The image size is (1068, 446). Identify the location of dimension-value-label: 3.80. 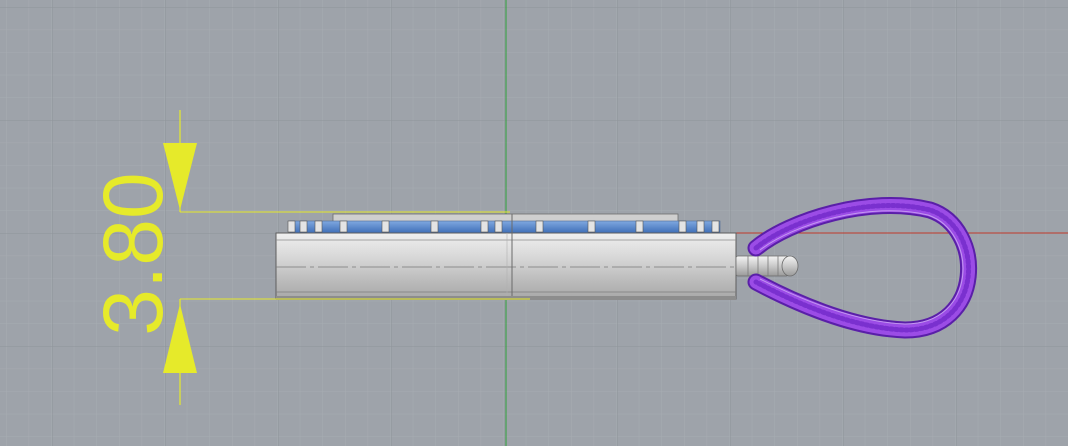
(133, 254).